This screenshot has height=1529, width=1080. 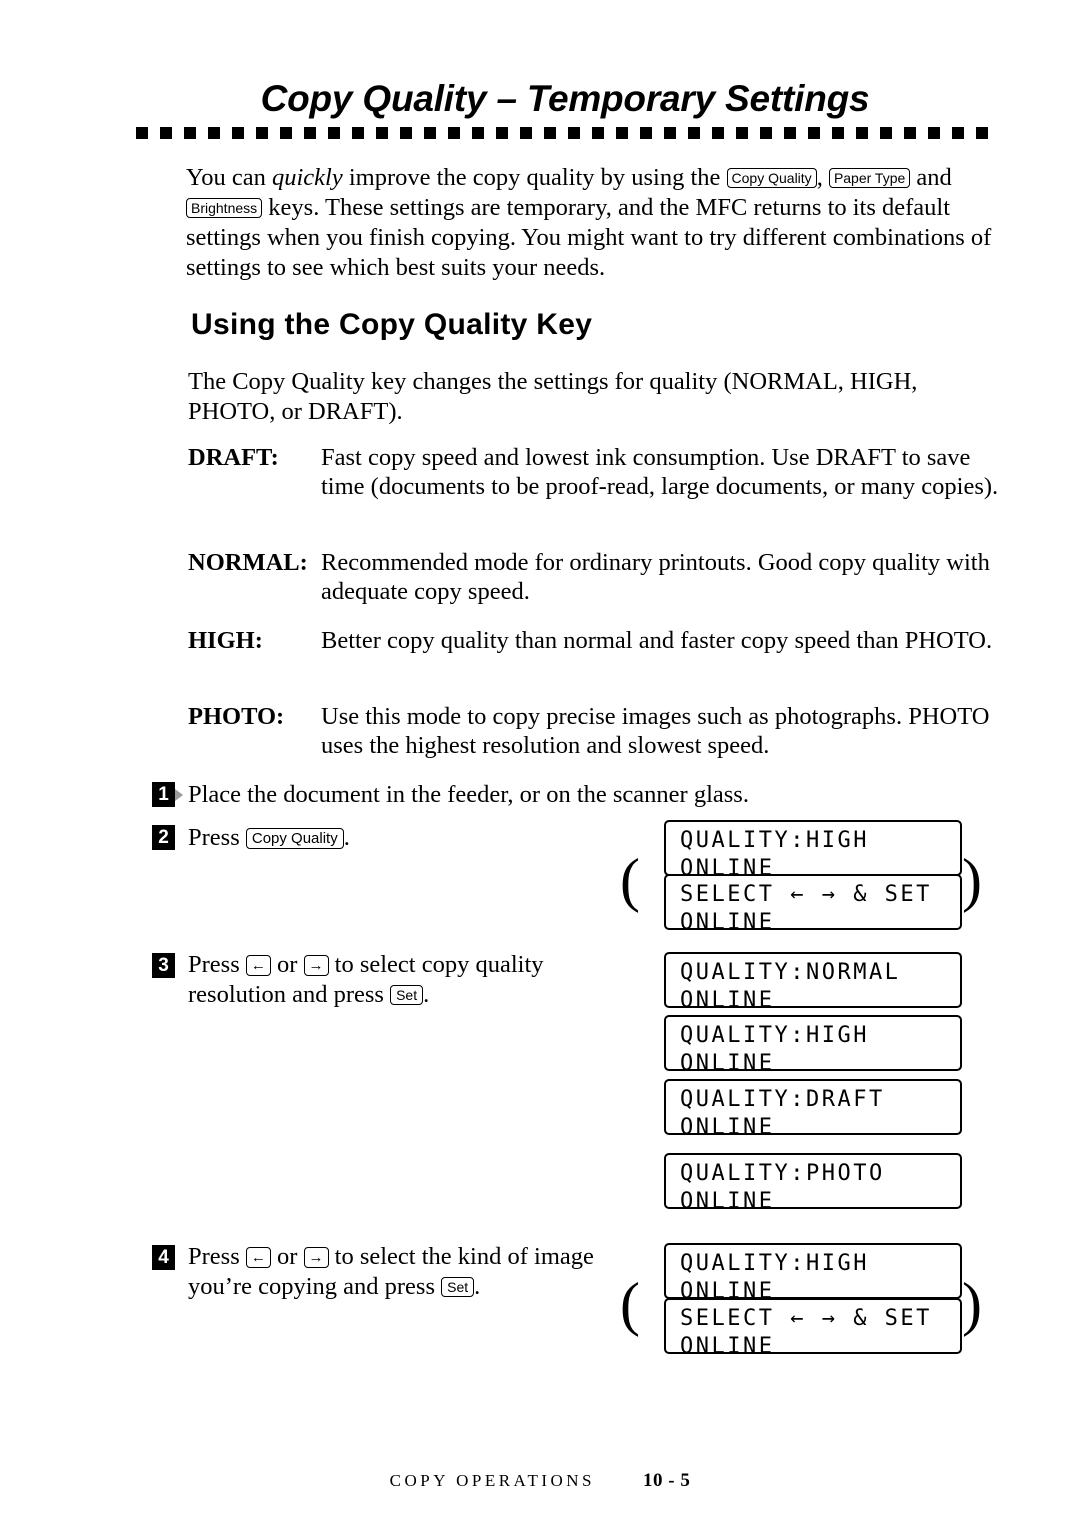 What do you see at coordinates (534, 177) in the screenshot?
I see `intro-text-2: improve the copy quality by using the` at bounding box center [534, 177].